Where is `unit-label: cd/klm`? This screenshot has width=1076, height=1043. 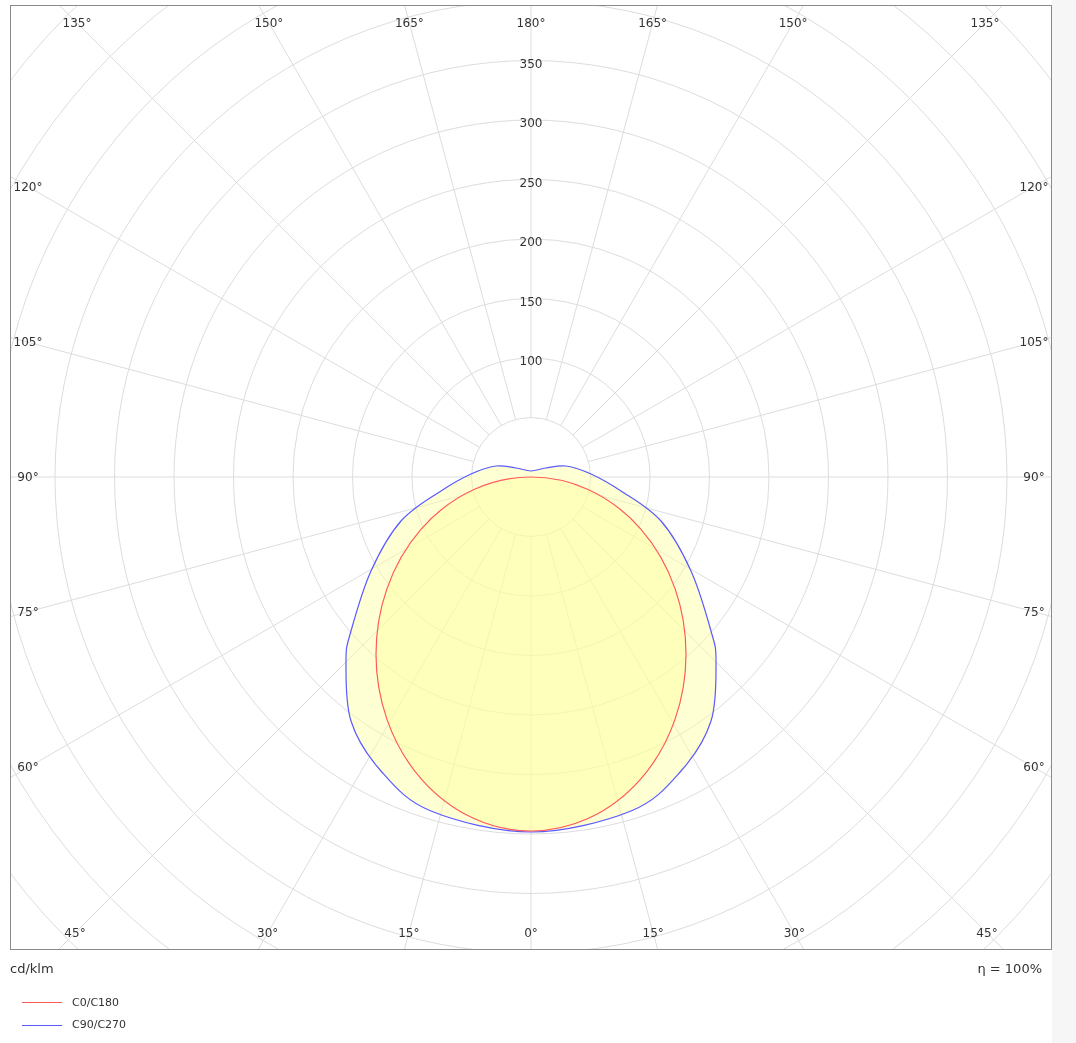 unit-label: cd/klm is located at coordinates (32, 969).